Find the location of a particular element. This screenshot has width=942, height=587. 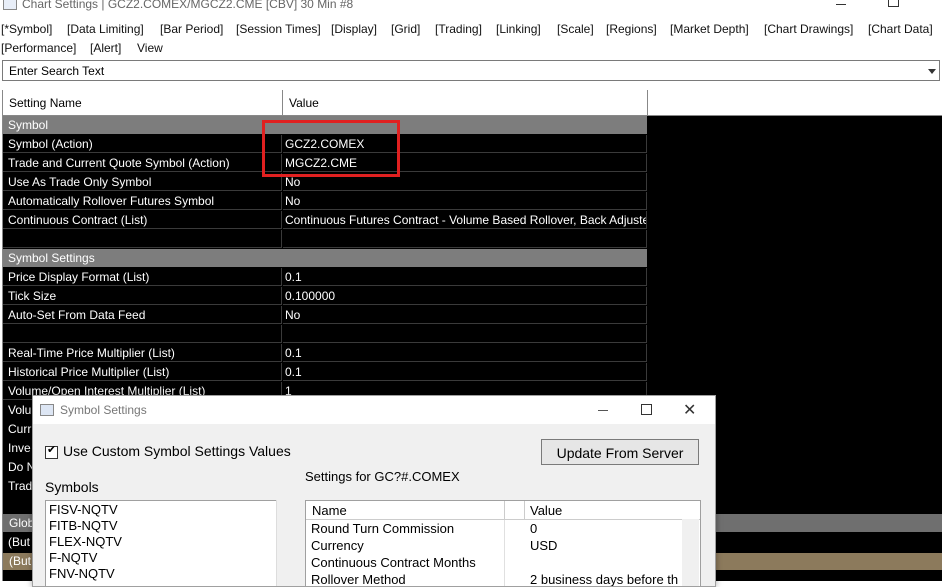

table-row: Continuous Contract Months is located at coordinates (503, 562).